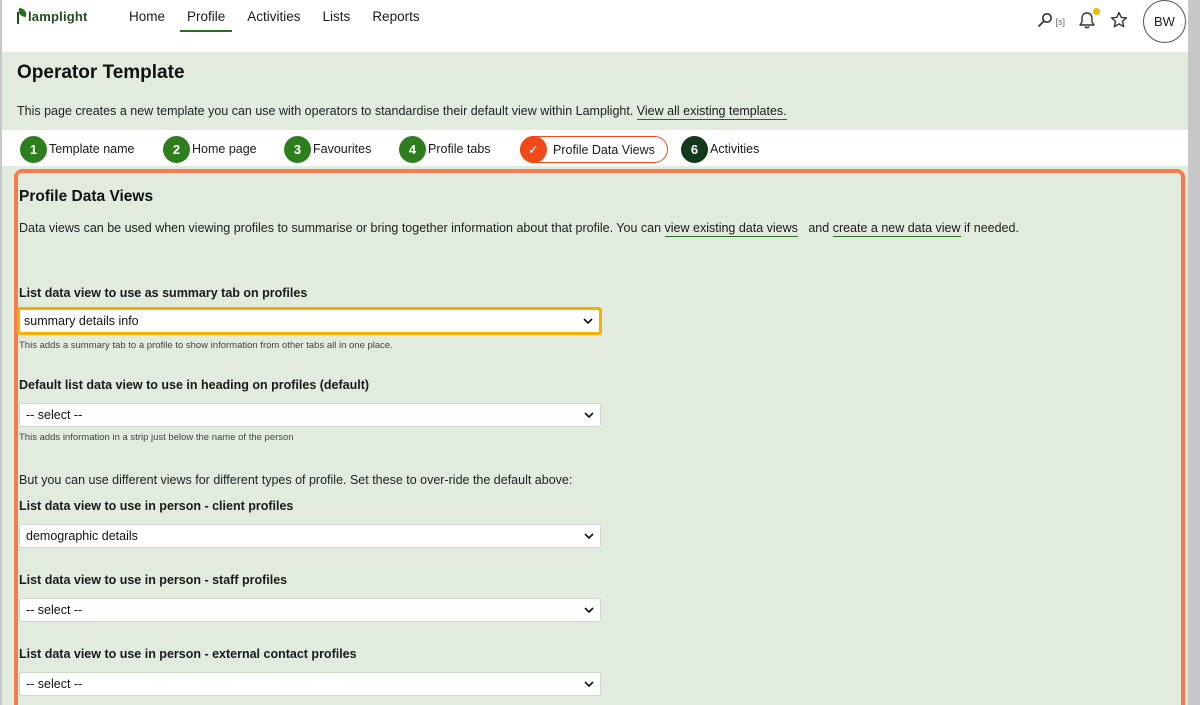  I want to click on staff-profiles-select: -- select --, so click(310, 610).